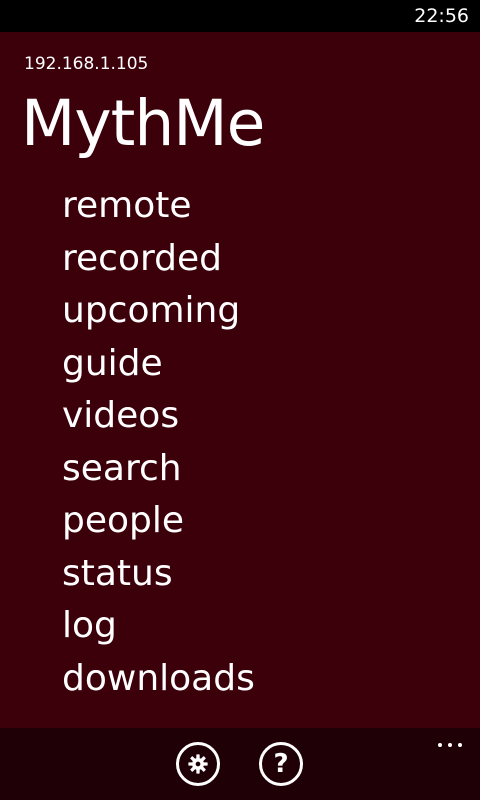  I want to click on application-bar: ?, so click(240, 764).